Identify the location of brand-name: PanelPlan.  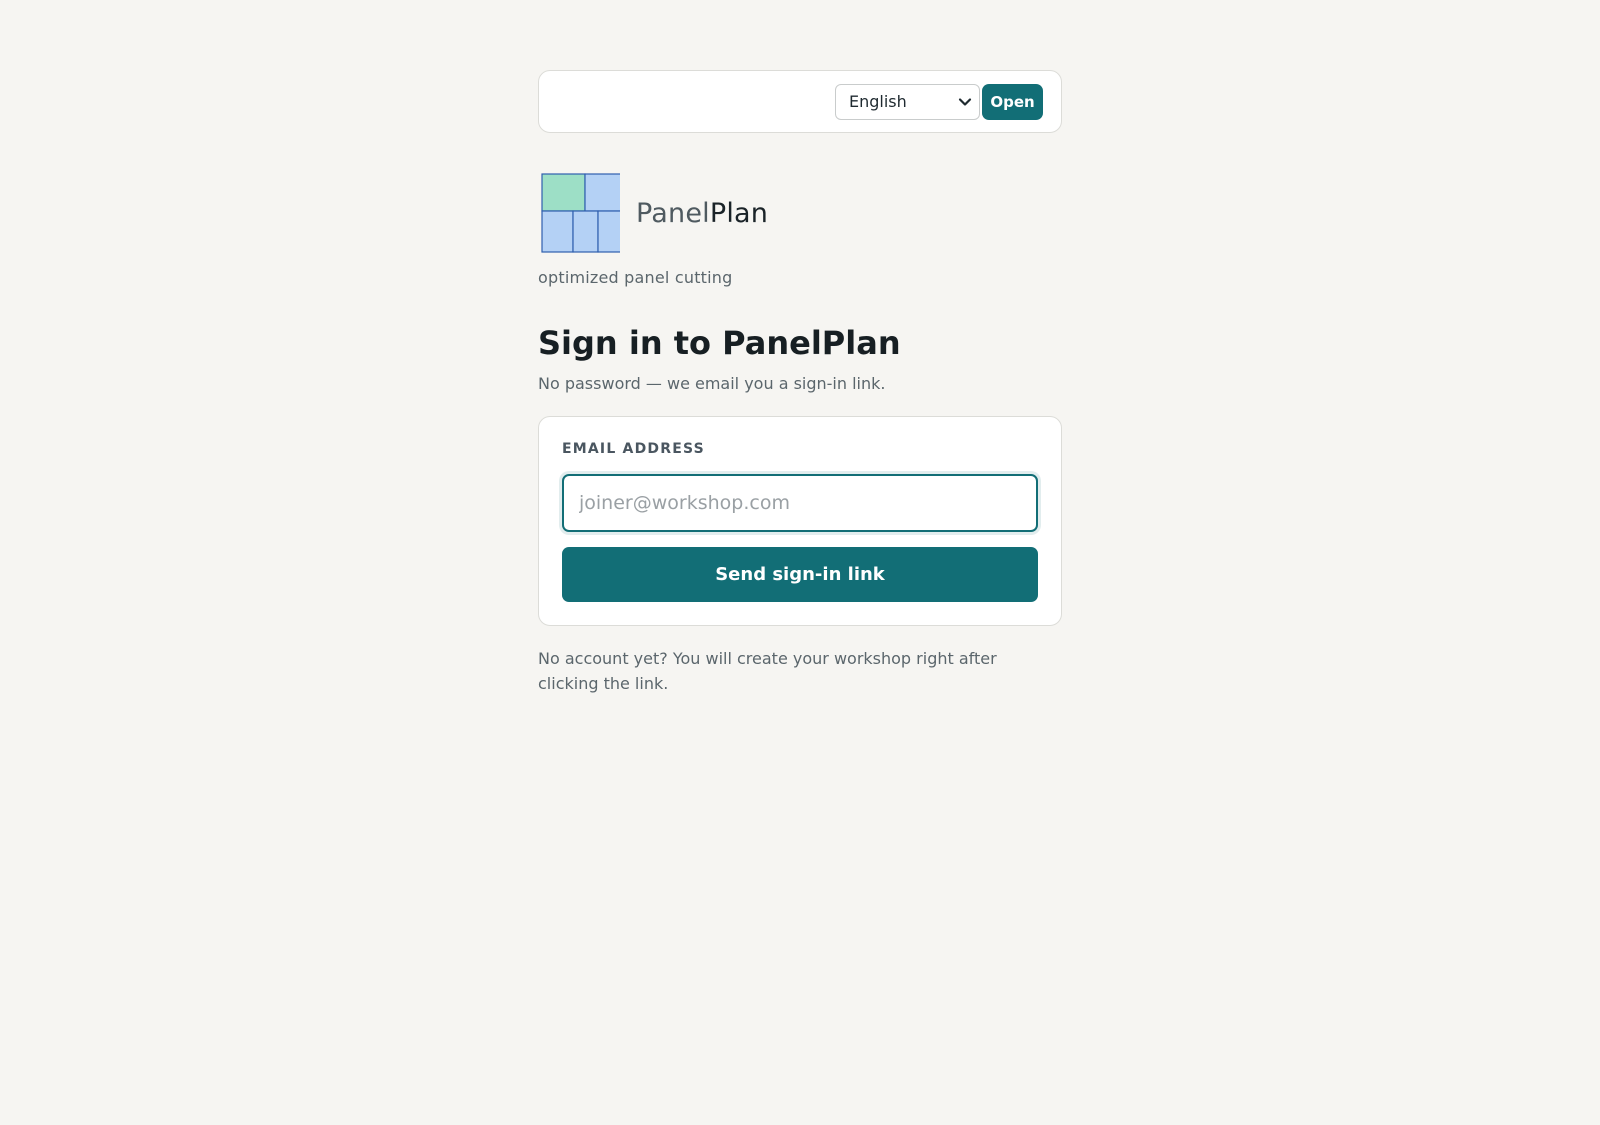
(702, 213).